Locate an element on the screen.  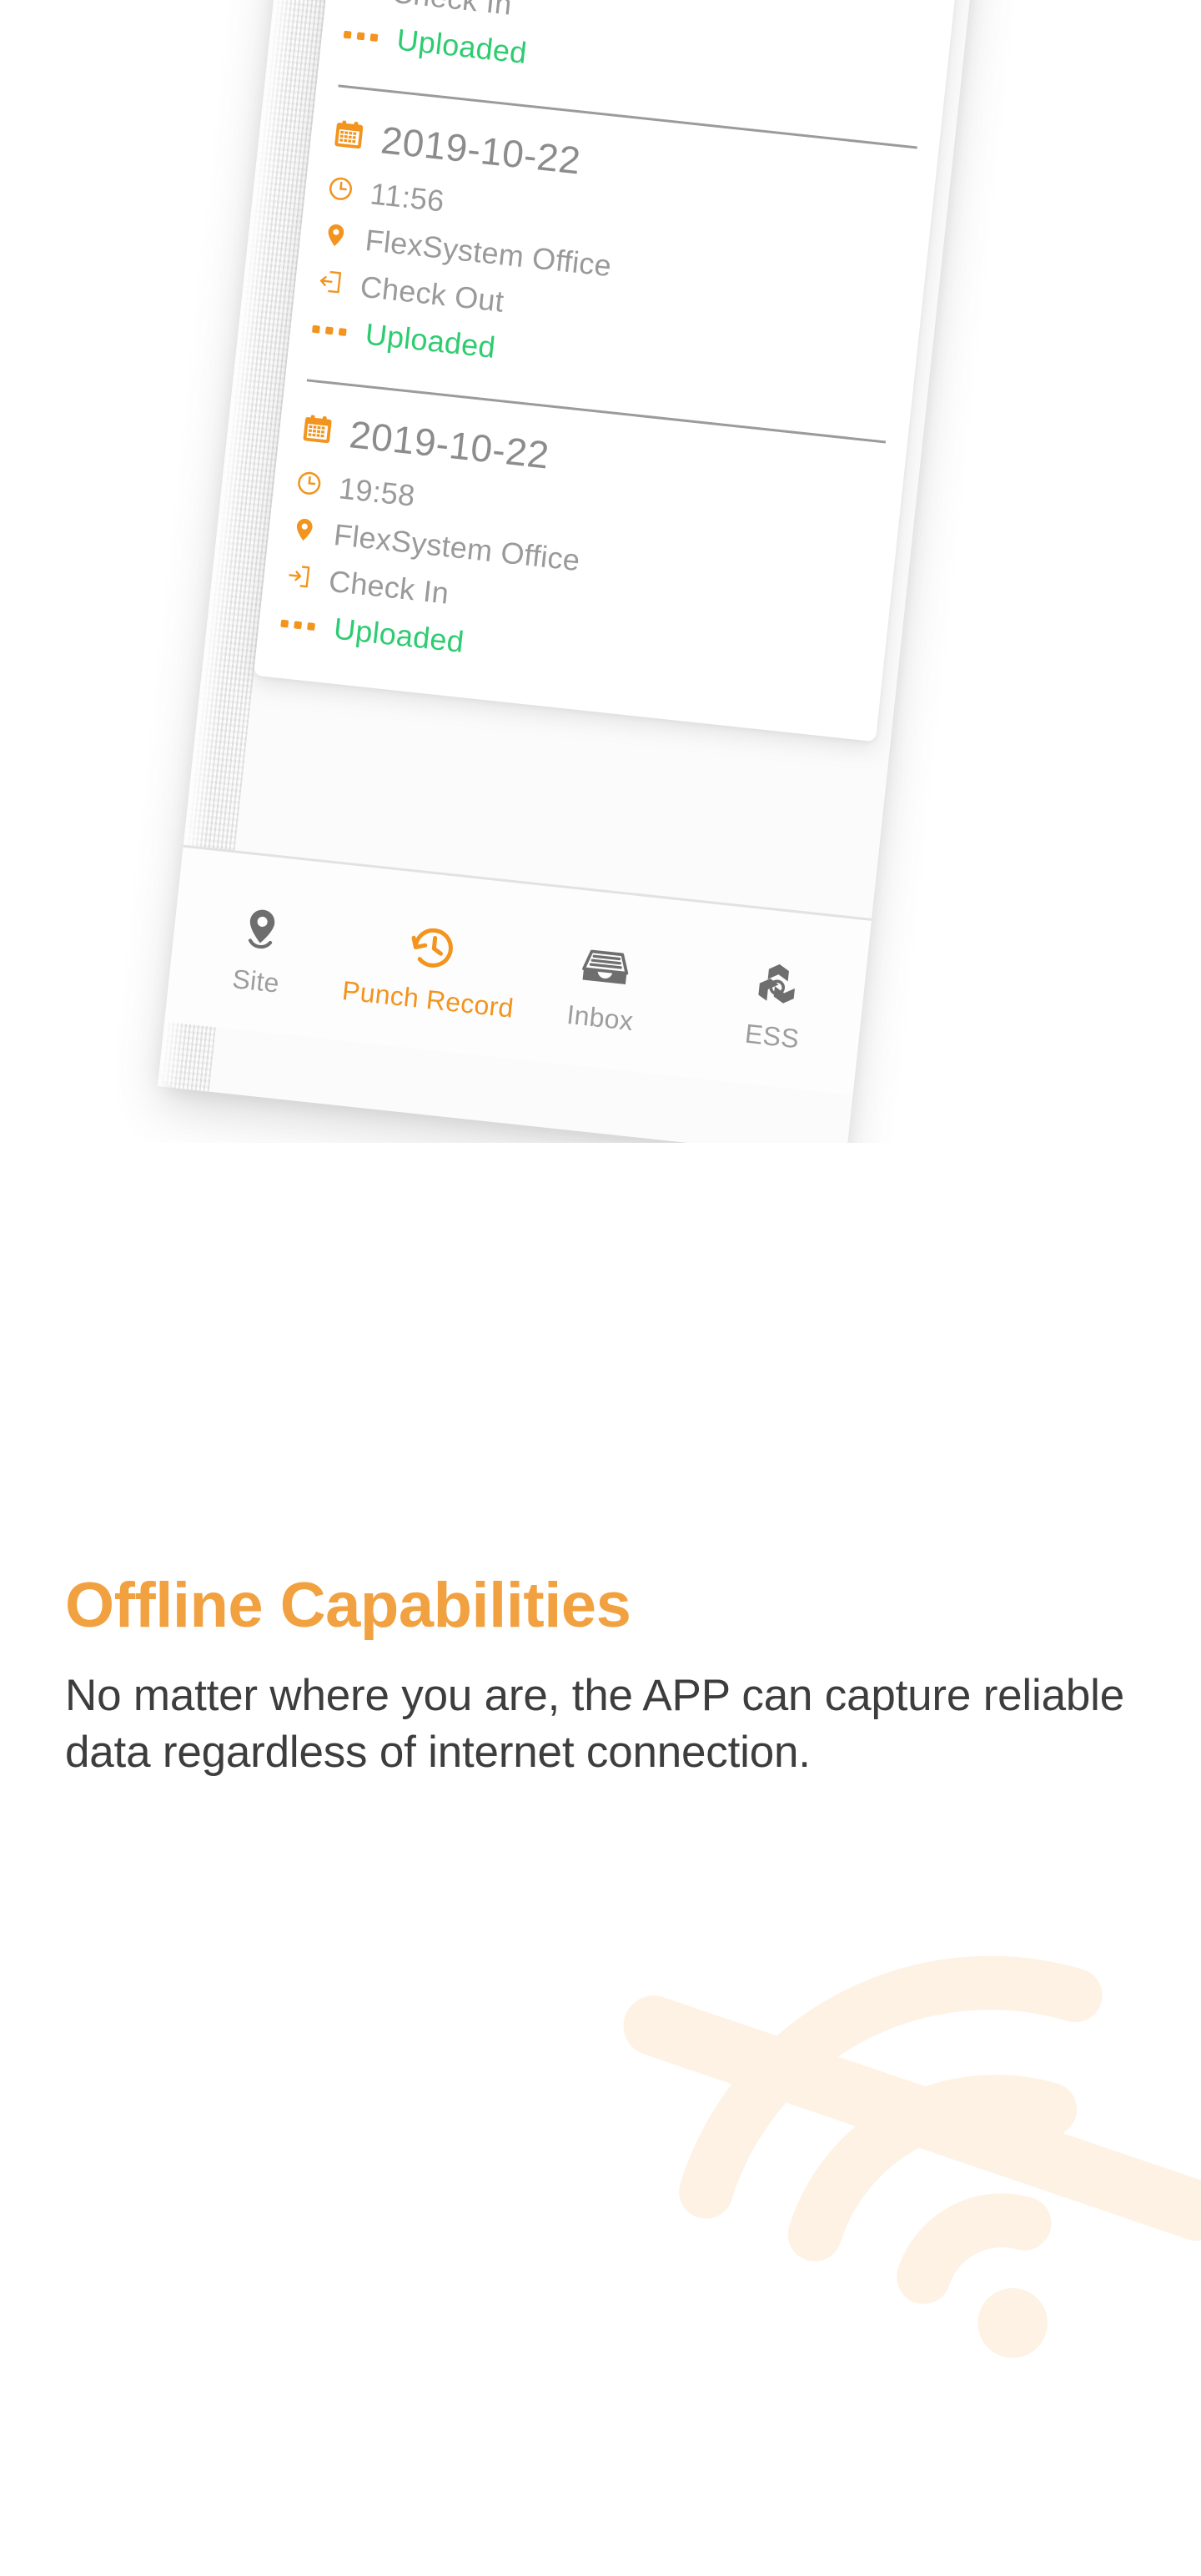
clock-history-icon is located at coordinates (433, 941).